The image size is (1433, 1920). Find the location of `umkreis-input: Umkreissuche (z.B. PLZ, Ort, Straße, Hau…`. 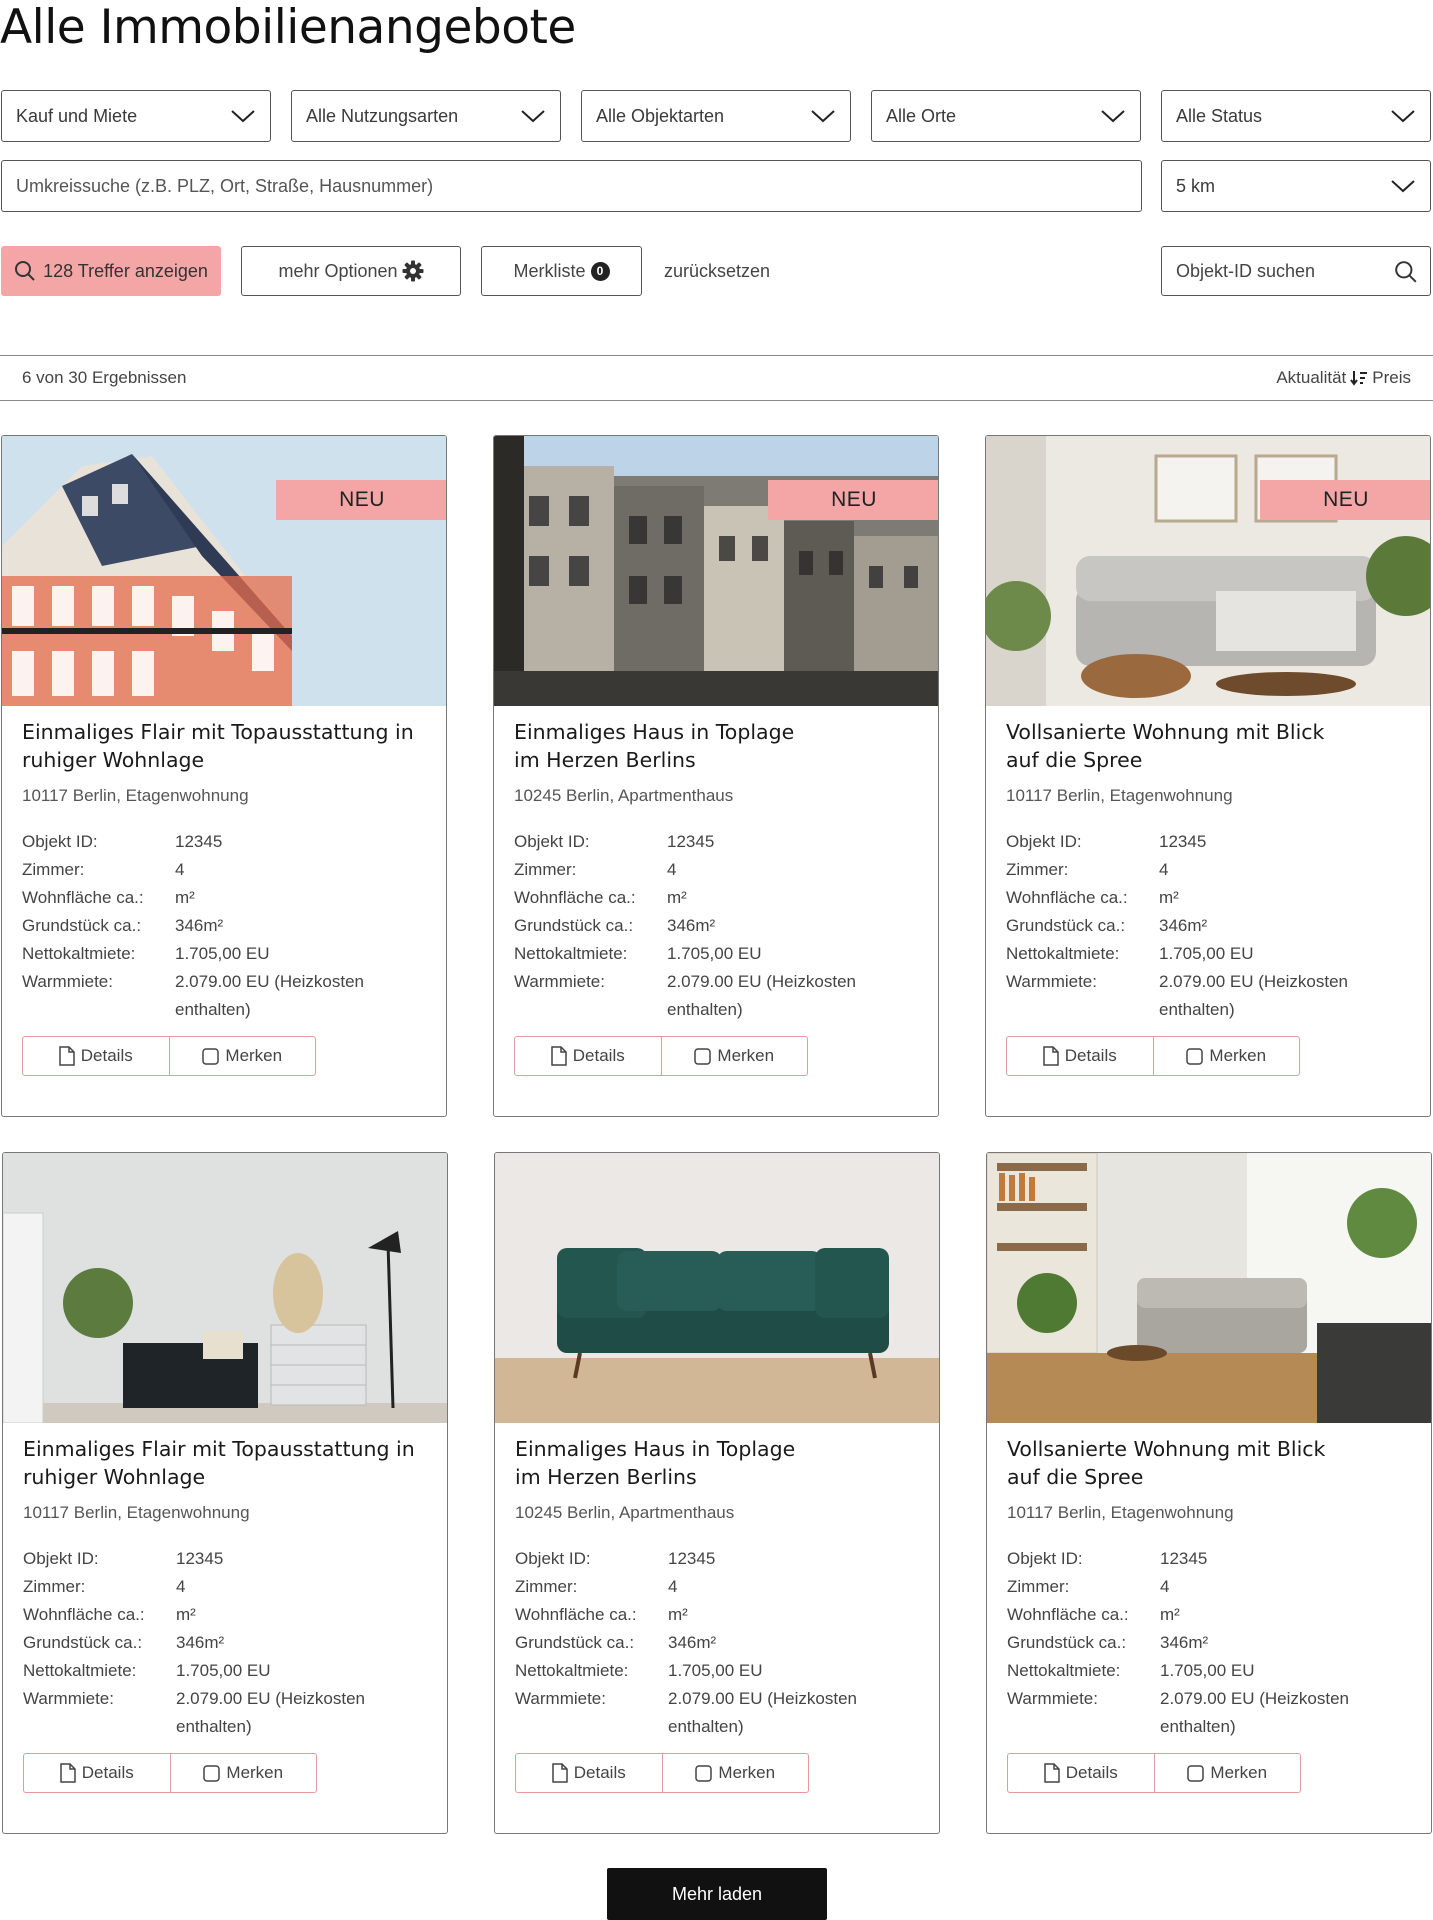

umkreis-input: Umkreissuche (z.B. PLZ, Ort, Straße, Hau… is located at coordinates (571, 186).